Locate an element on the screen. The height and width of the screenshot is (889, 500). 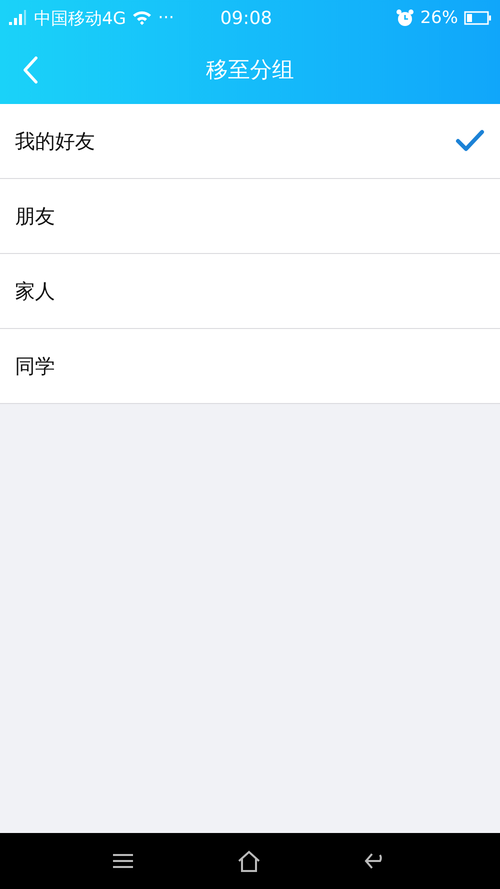
wifi-icon is located at coordinates (142, 18).